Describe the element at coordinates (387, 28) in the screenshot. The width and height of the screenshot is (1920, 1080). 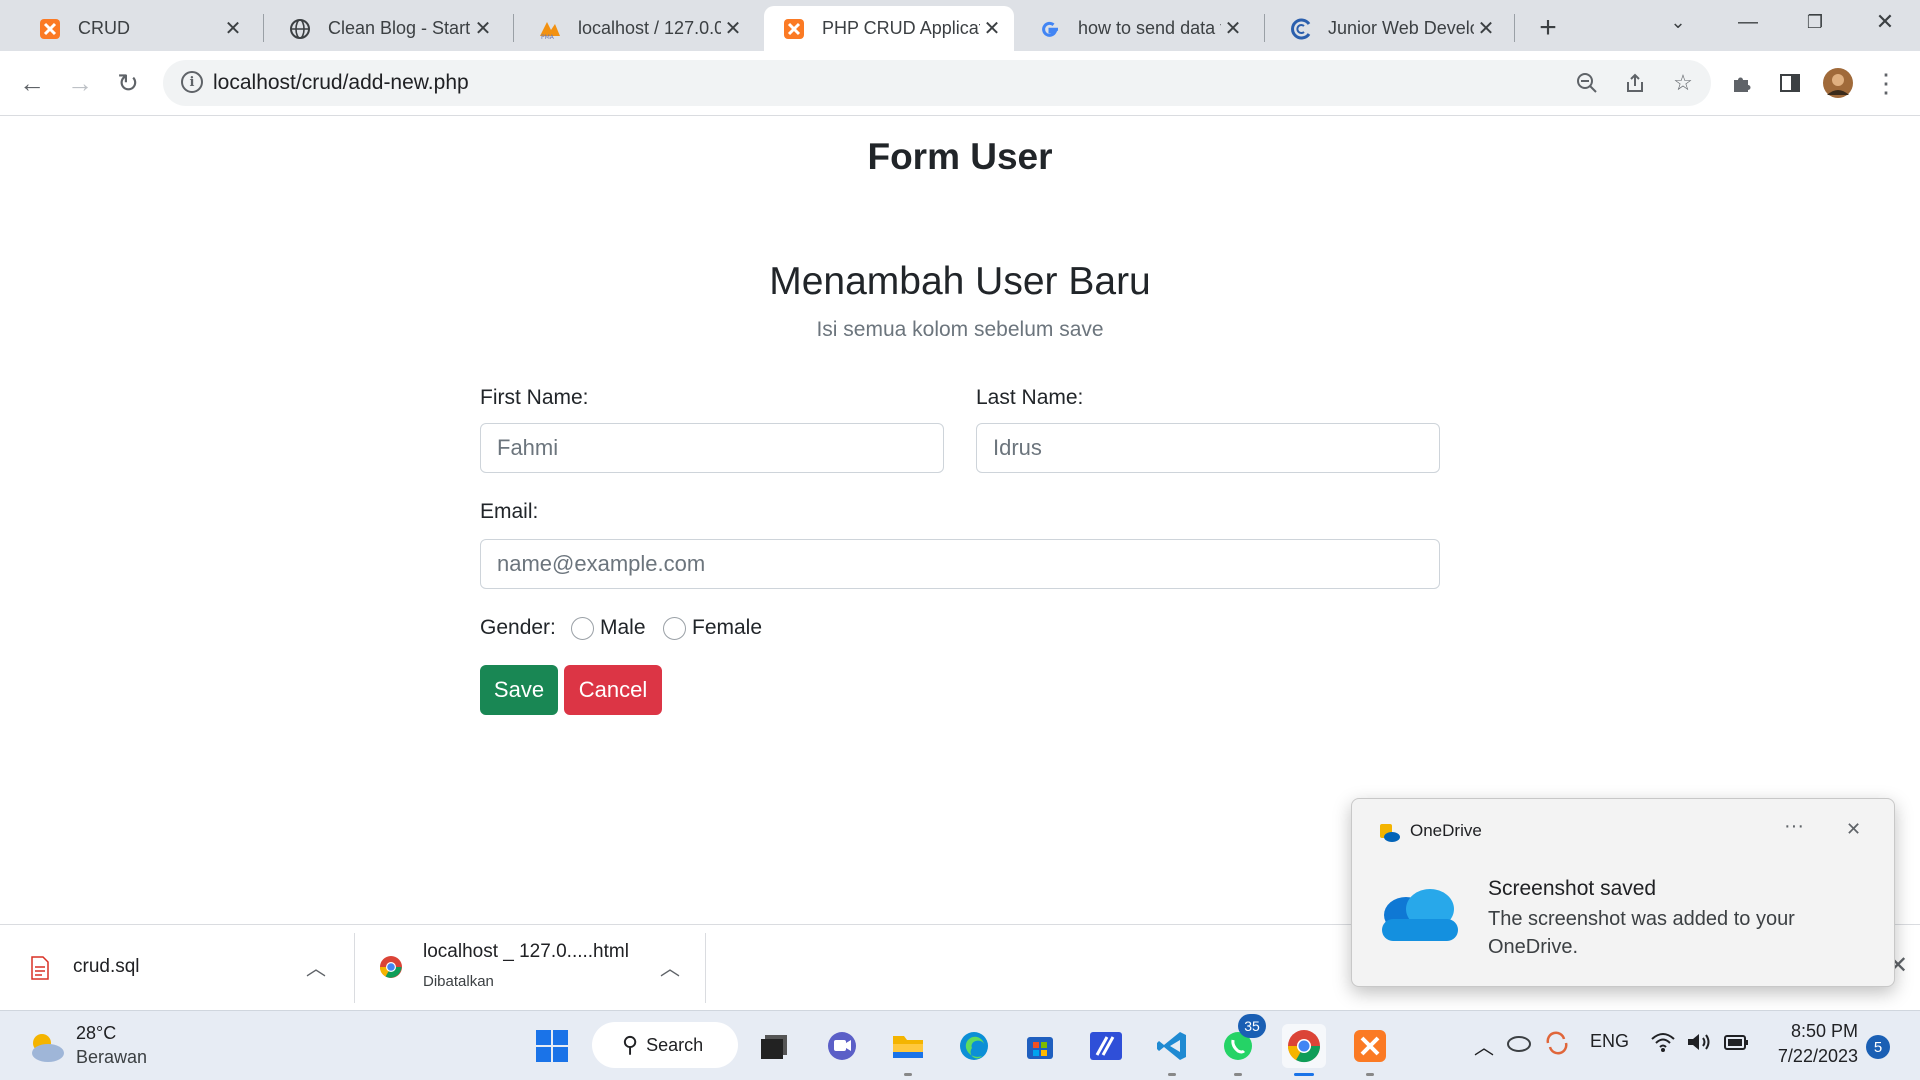
I see `tab-clean-blog: Clean Blog - Start B ✕` at that location.